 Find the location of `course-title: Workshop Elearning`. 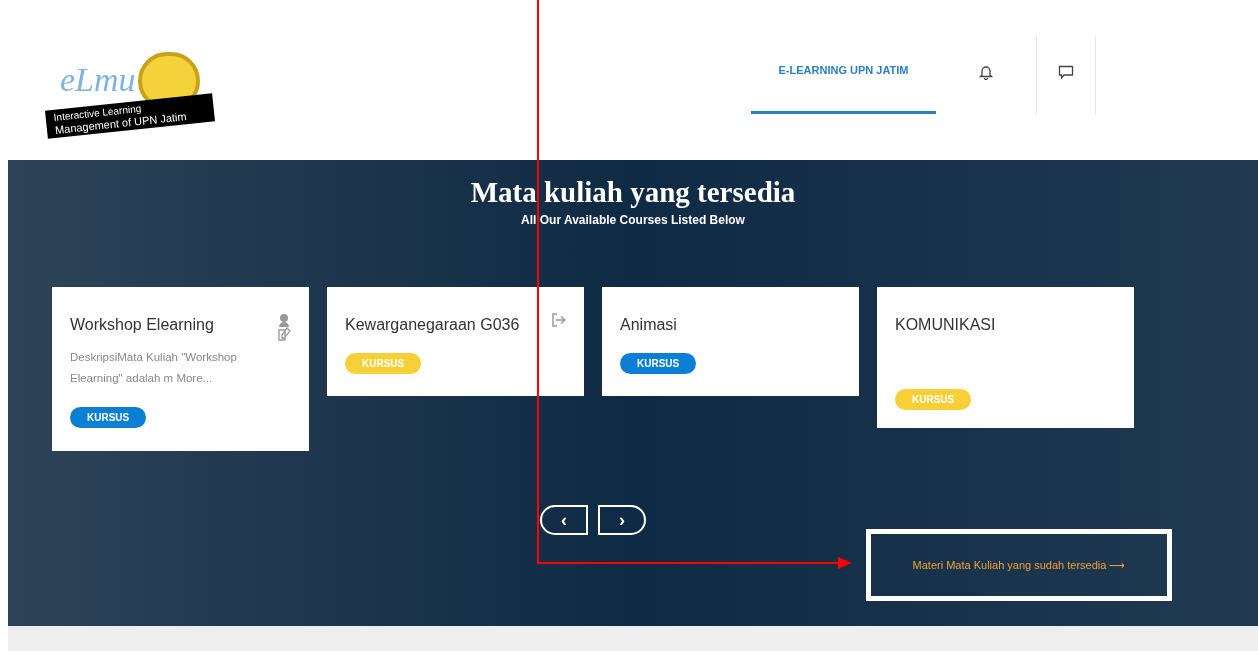

course-title: Workshop Elearning is located at coordinates (142, 325).